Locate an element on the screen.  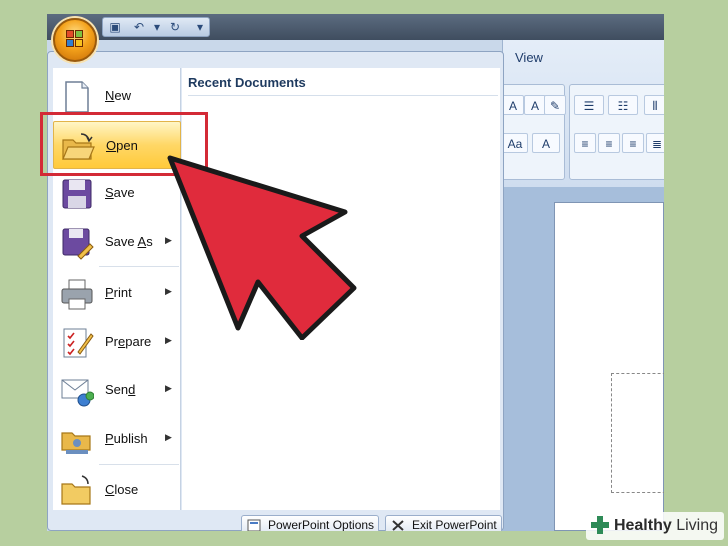
shrink-font-button: A is located at coordinates (535, 105).